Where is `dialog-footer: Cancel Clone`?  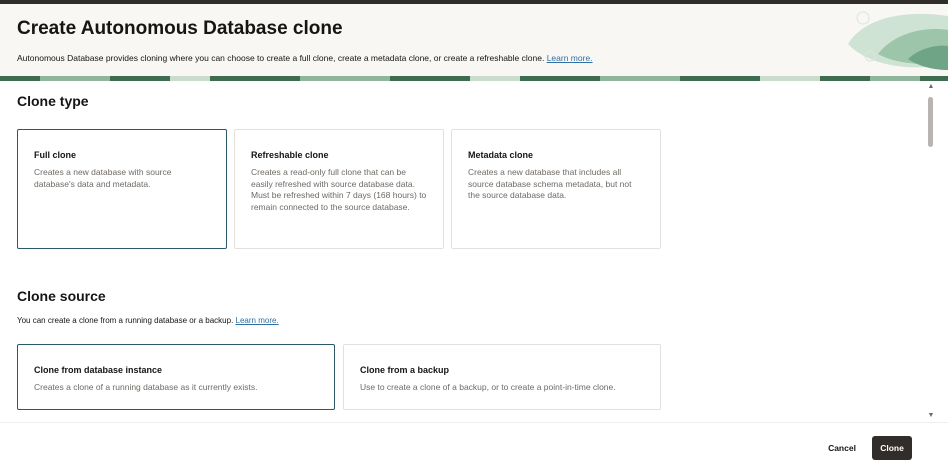
dialog-footer: Cancel Clone is located at coordinates (474, 446).